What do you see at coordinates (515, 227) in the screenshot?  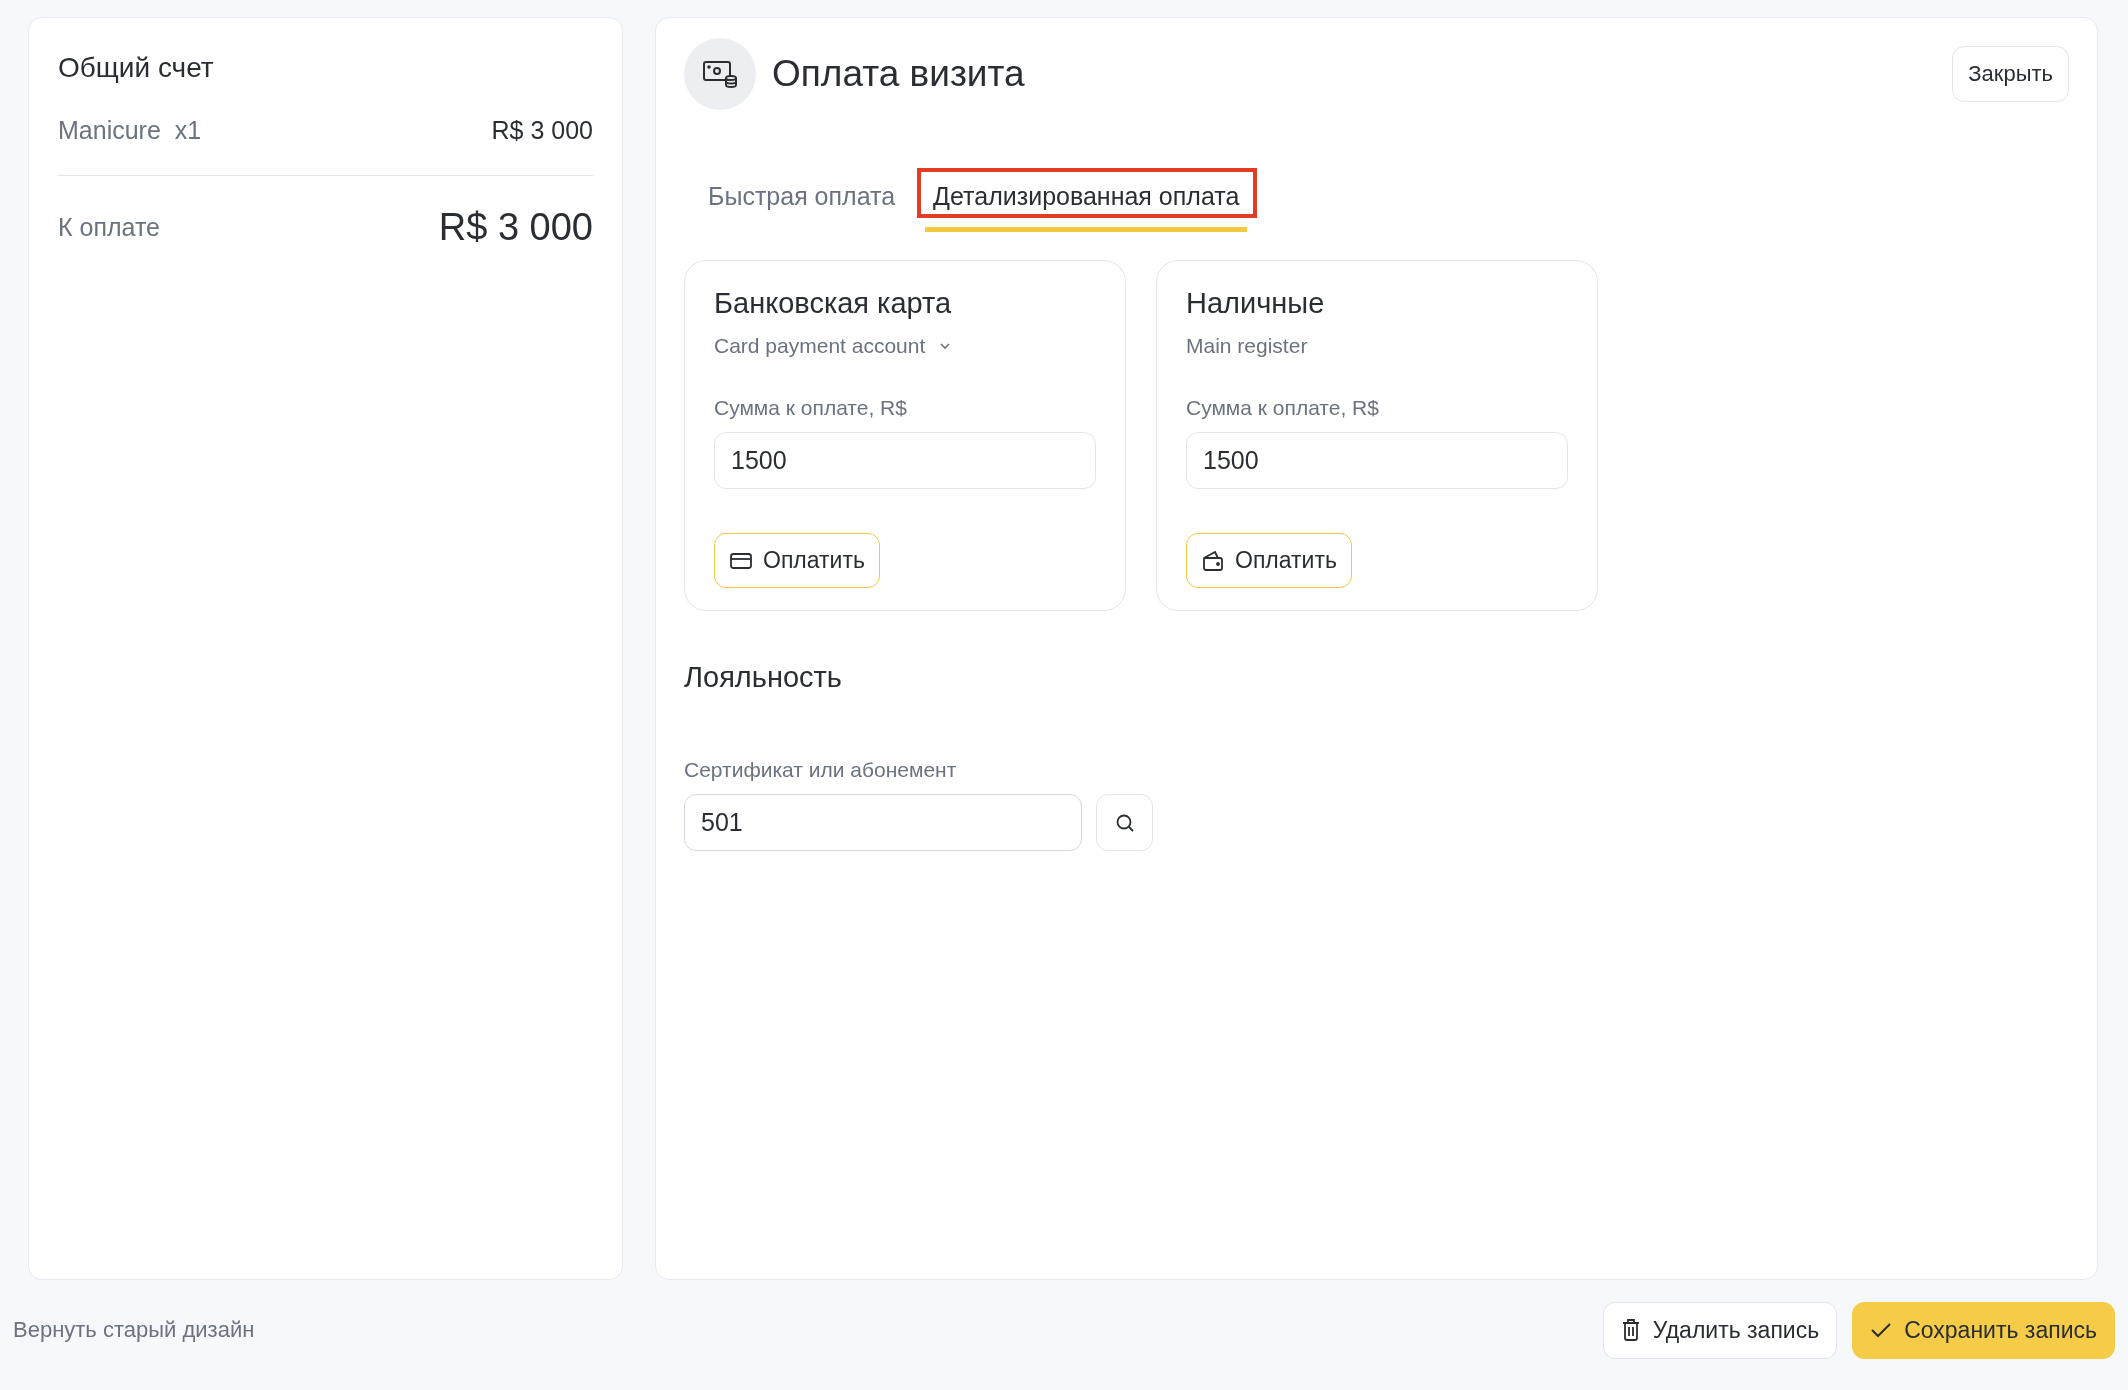 I see `total-amount: R$ 3 000` at bounding box center [515, 227].